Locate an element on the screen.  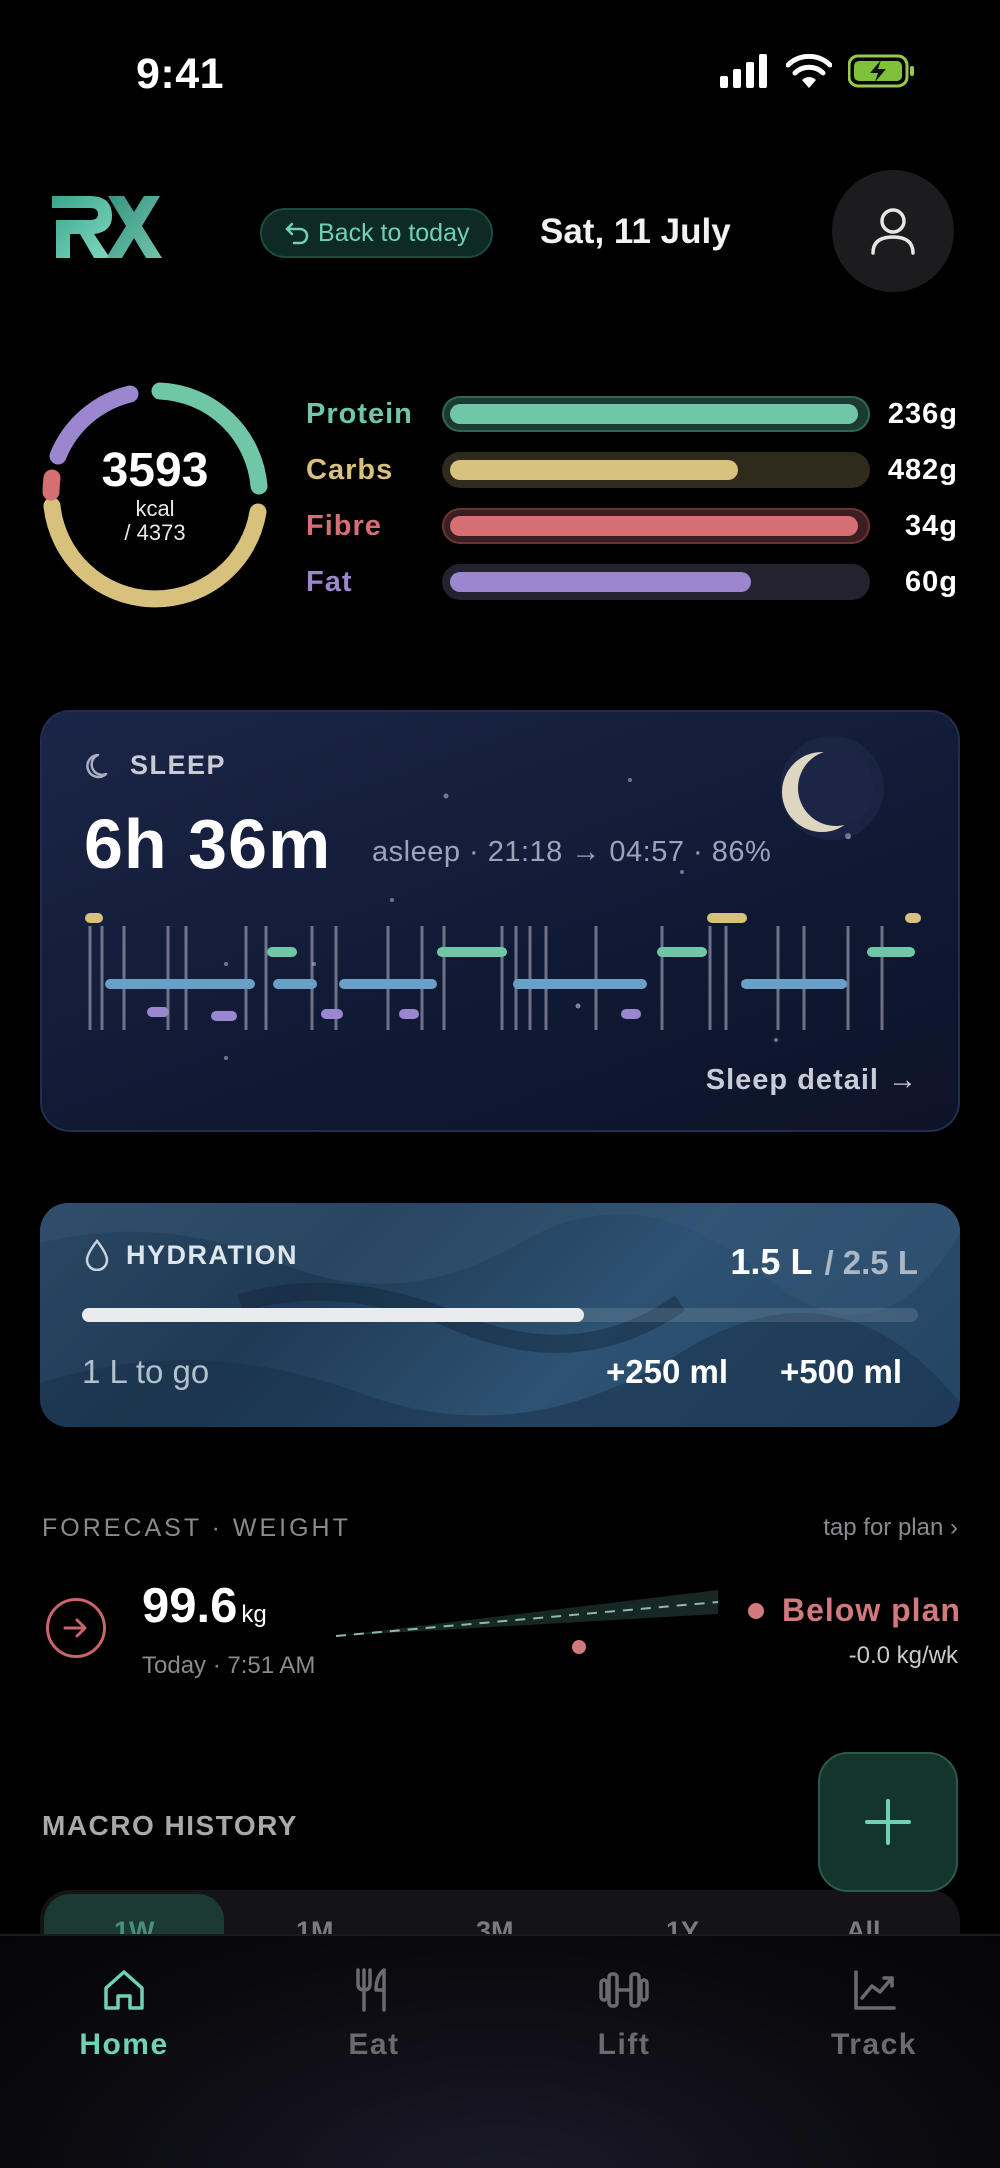
plus-icon is located at coordinates (888, 1822).